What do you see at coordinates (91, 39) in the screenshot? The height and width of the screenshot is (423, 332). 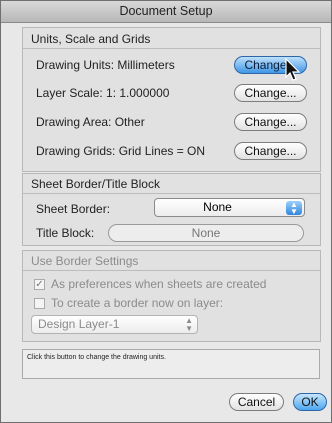 I see `units-group-title: Units, Scale and Grids` at bounding box center [91, 39].